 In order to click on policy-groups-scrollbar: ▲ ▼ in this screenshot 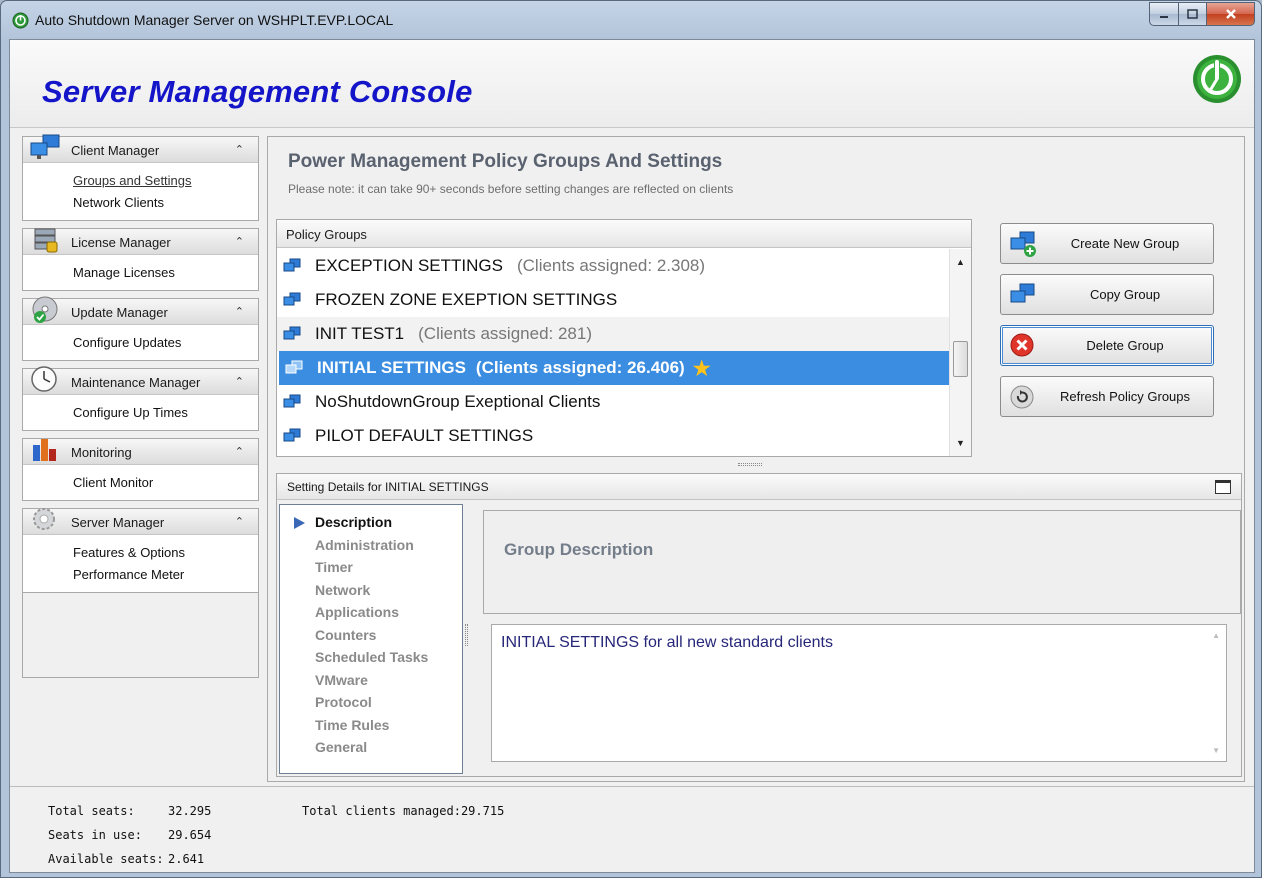, I will do `click(960, 352)`.